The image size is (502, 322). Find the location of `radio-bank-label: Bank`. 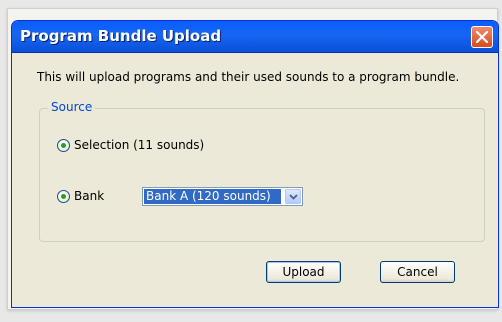

radio-bank-label: Bank is located at coordinates (89, 196).